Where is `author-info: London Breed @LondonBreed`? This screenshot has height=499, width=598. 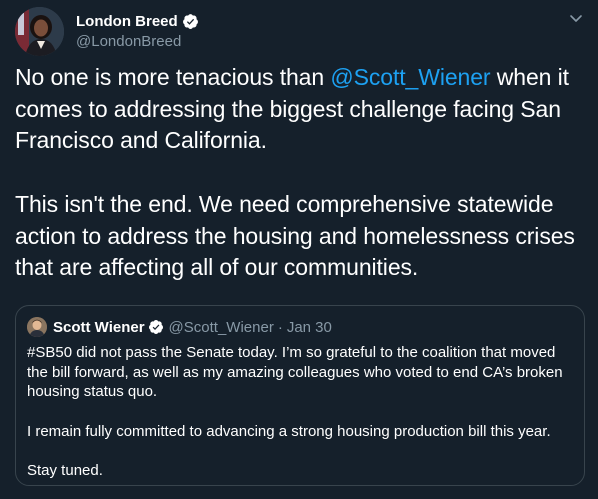
author-info: London Breed @LondonBreed is located at coordinates (137, 30).